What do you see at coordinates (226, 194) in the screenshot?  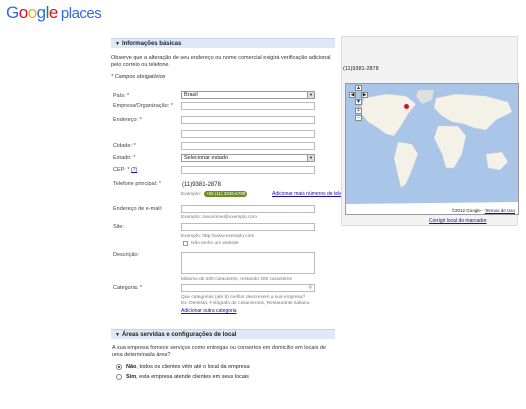 I see `phone-example: +55 (11) 3345-6789` at bounding box center [226, 194].